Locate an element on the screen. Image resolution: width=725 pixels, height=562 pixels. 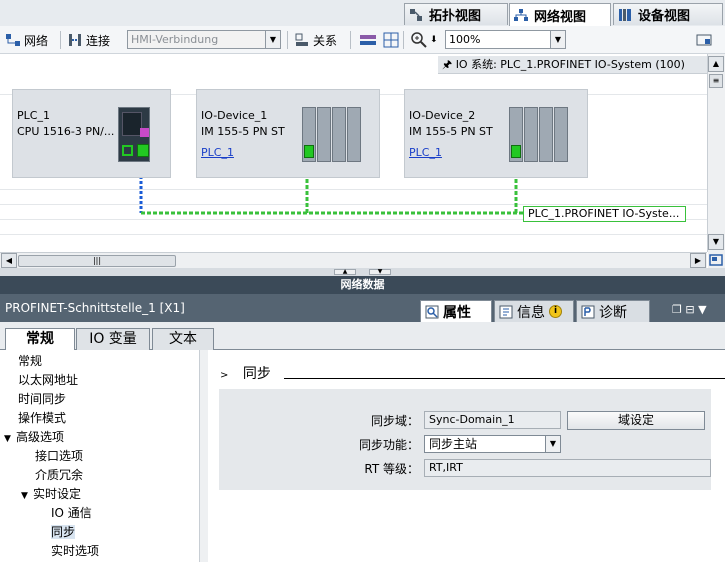
tab-properties: 属性 is located at coordinates (456, 311).